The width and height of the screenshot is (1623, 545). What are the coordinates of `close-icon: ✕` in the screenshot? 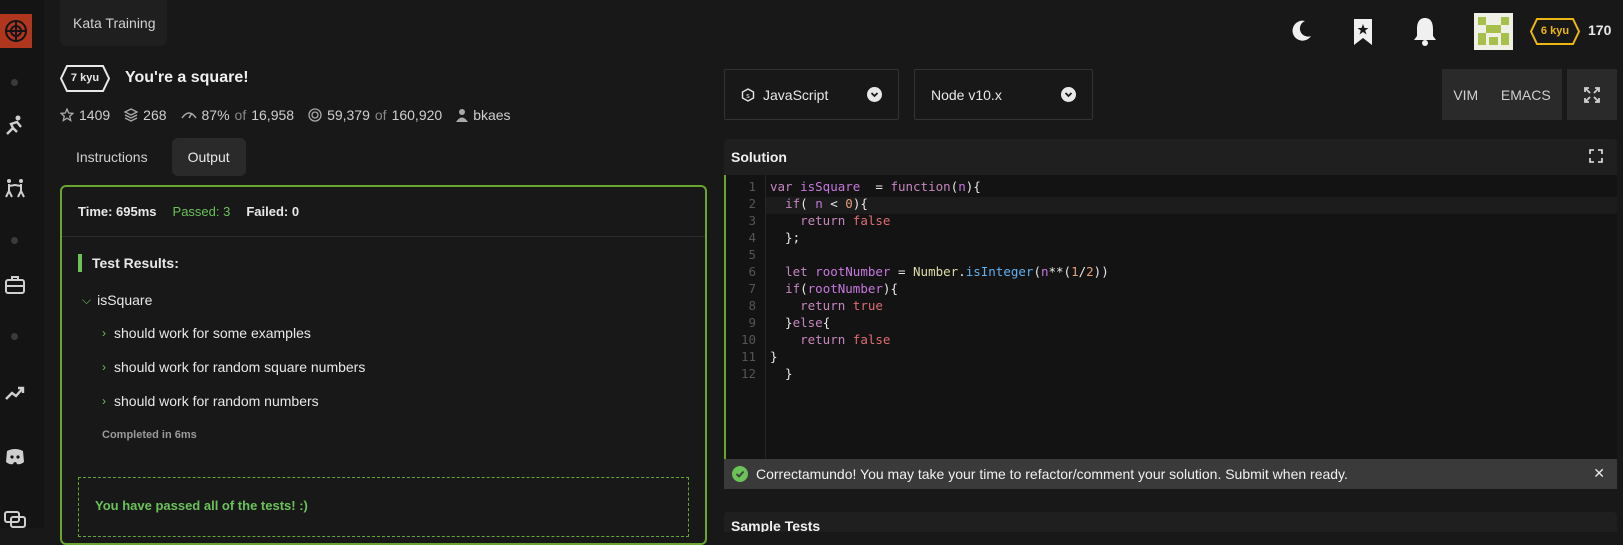 It's located at (1599, 473).